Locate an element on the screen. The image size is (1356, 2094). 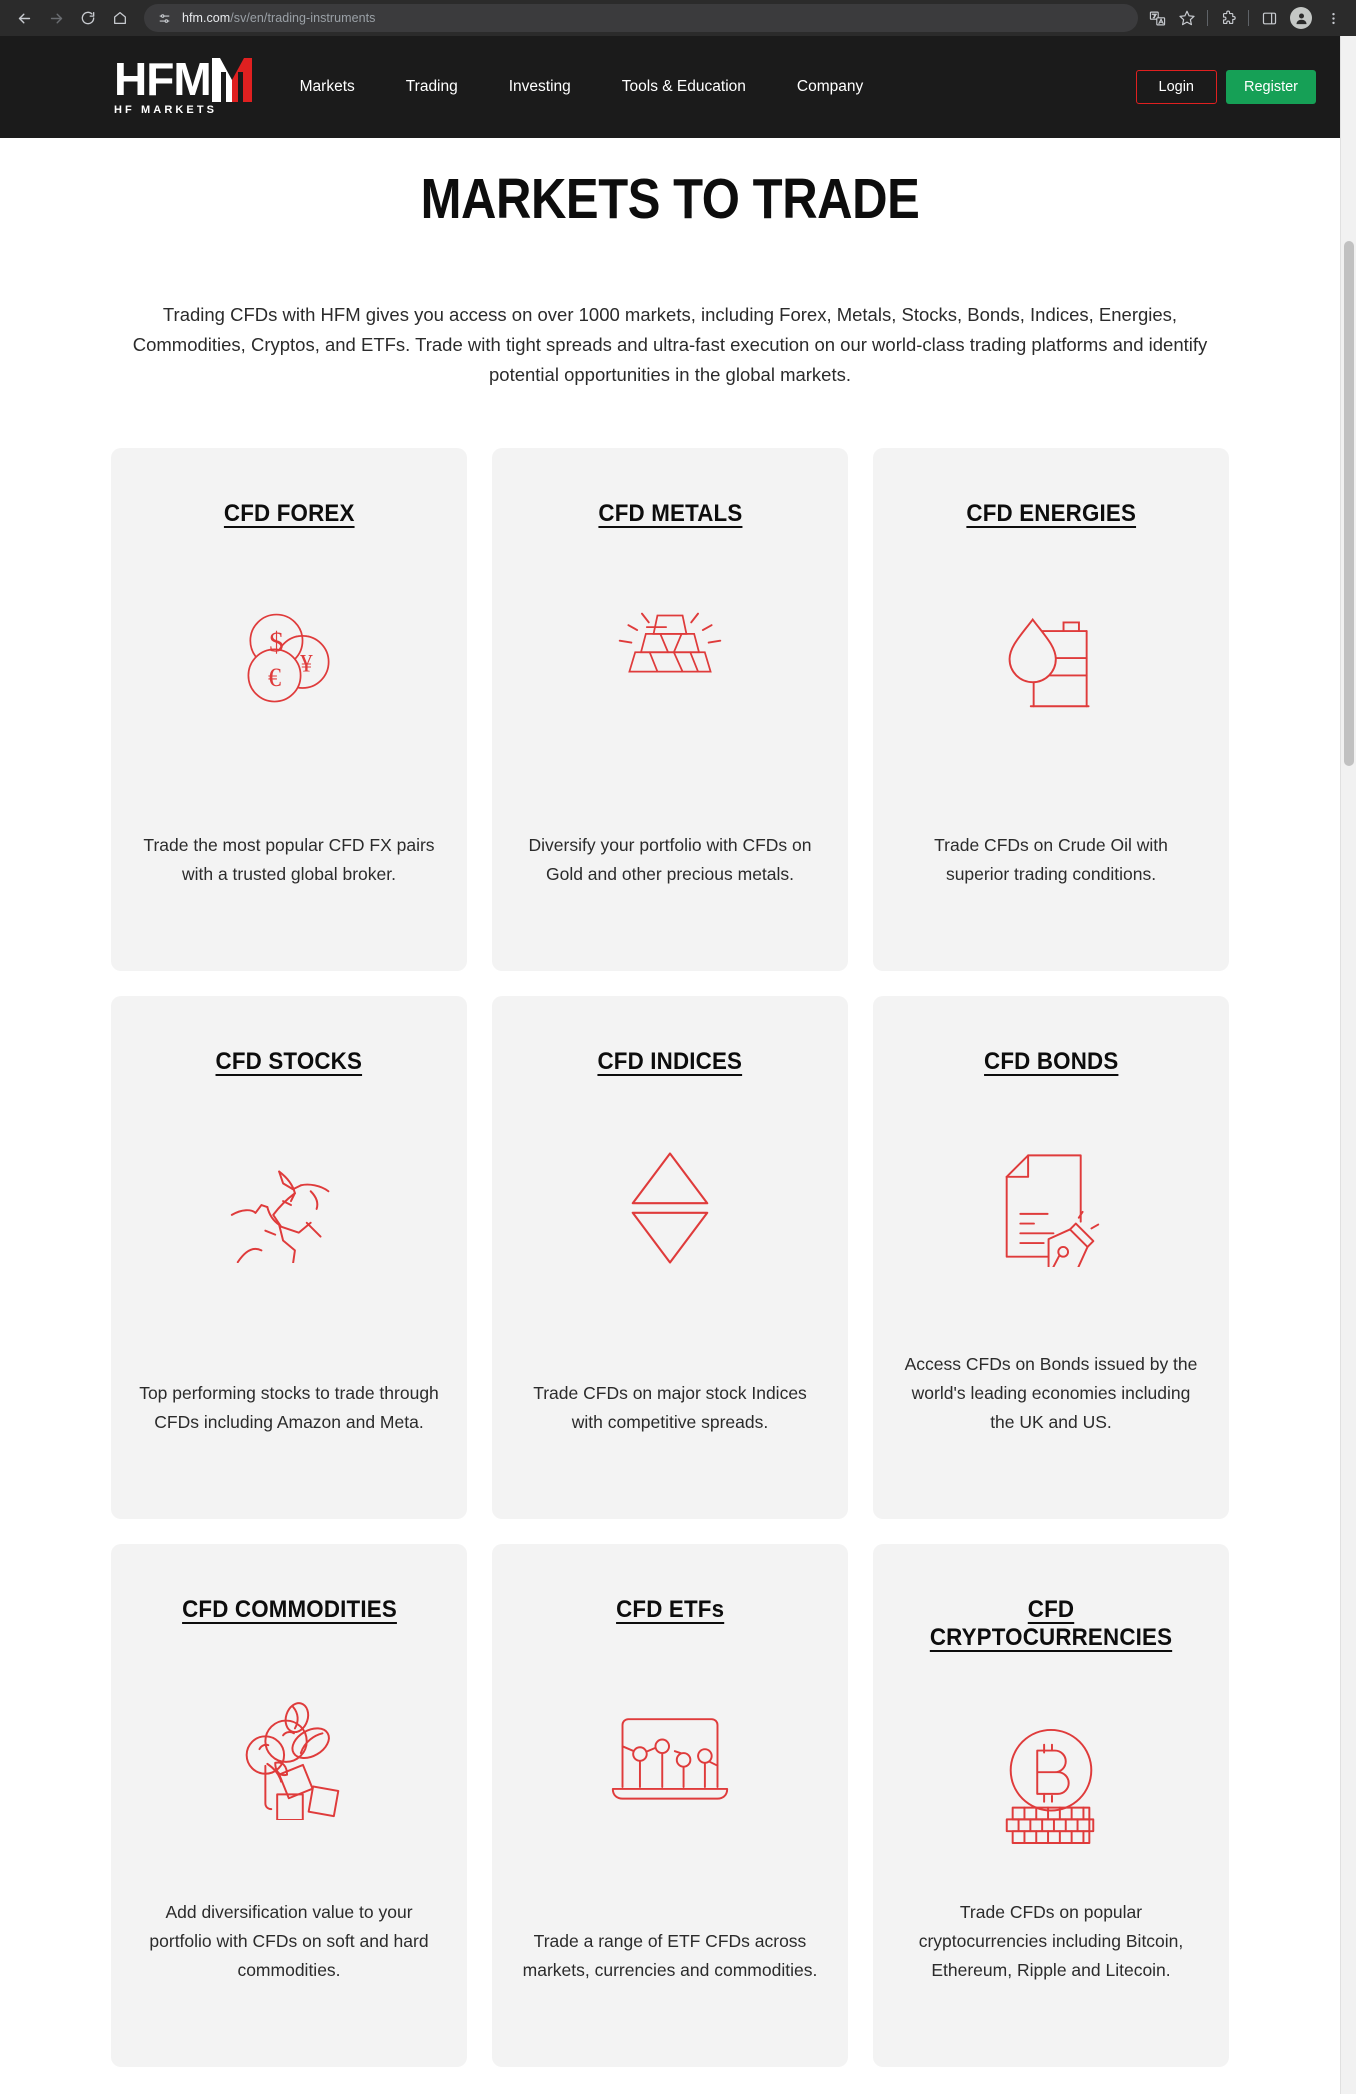
forex-currency-coins-icon: $ ¥ € is located at coordinates (289, 660).